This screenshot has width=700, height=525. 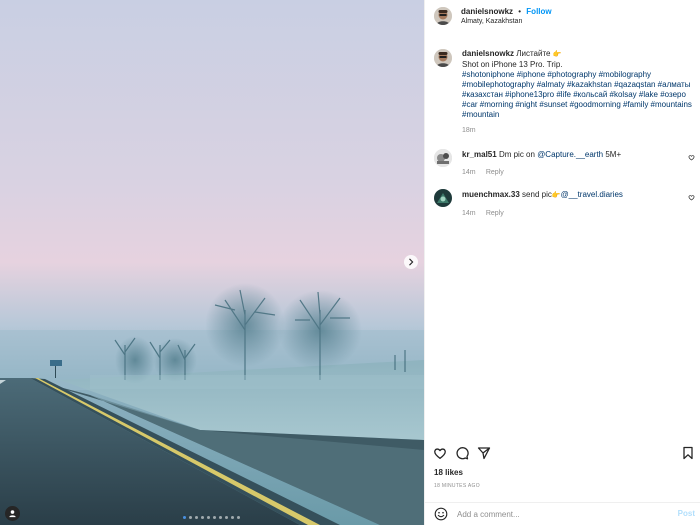 What do you see at coordinates (462, 453) in the screenshot?
I see `comment-icon` at bounding box center [462, 453].